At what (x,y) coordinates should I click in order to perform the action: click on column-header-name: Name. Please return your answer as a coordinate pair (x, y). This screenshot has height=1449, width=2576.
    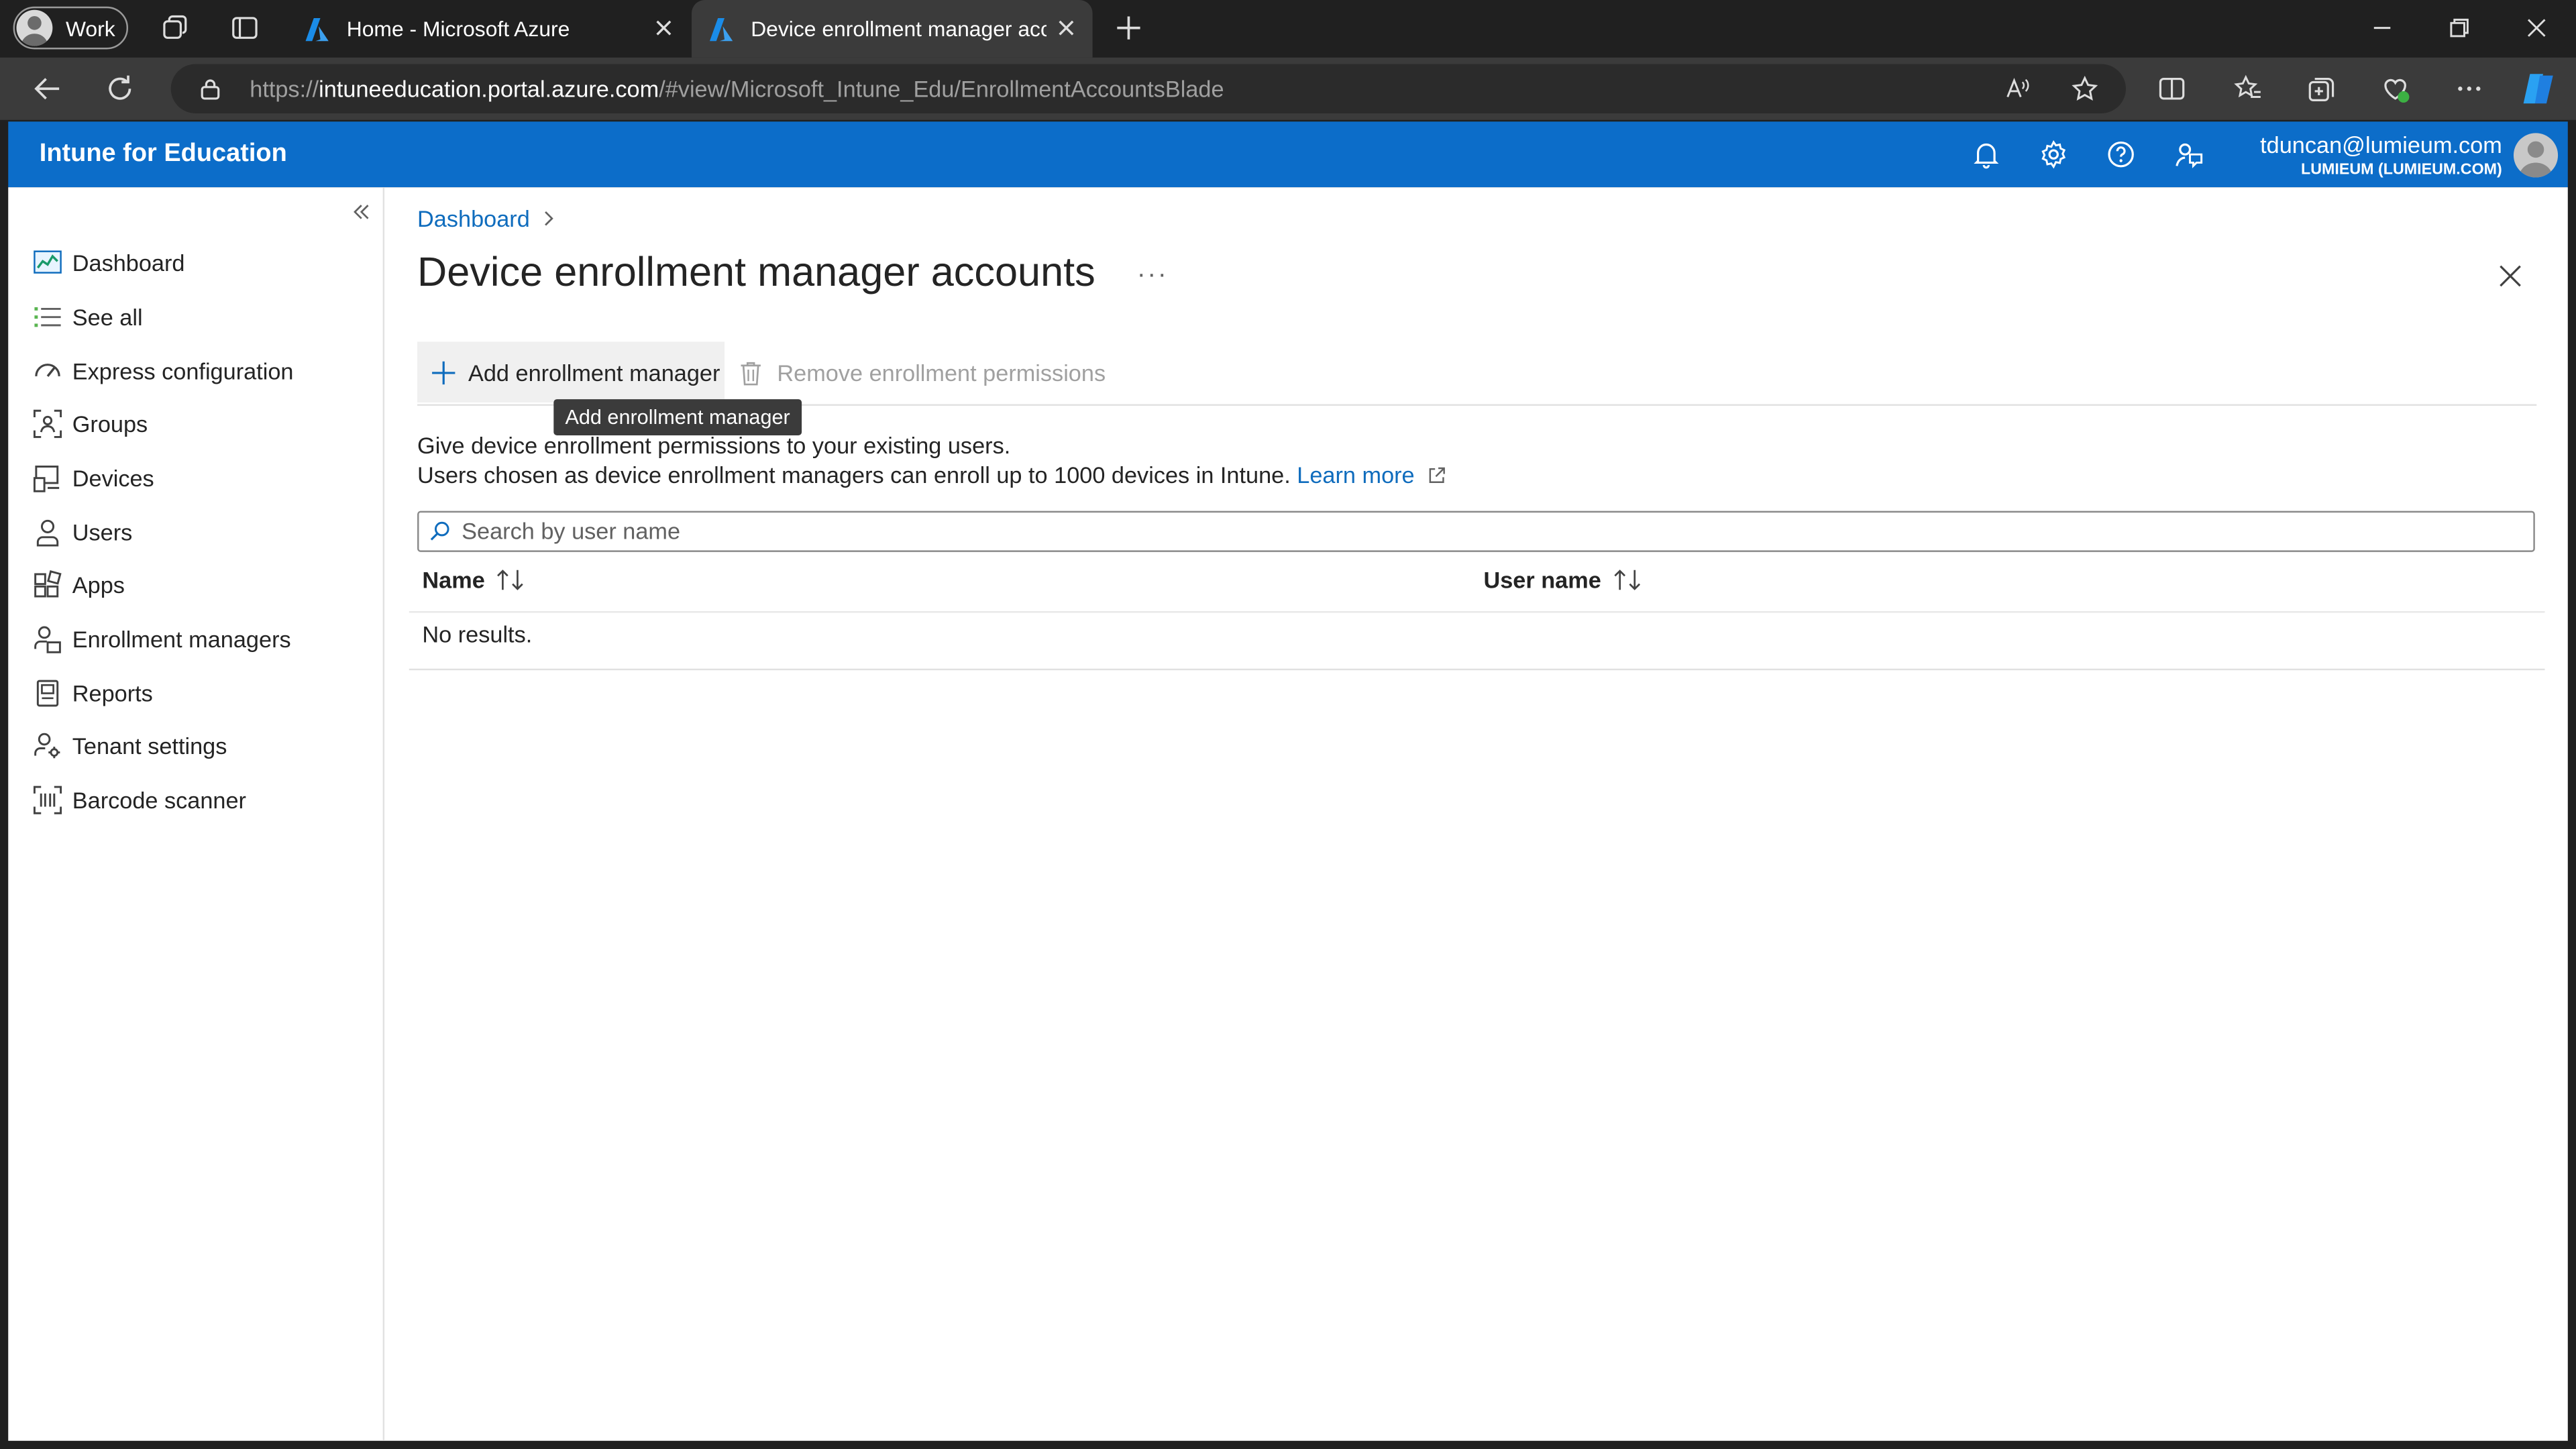
    Looking at the image, I should click on (474, 580).